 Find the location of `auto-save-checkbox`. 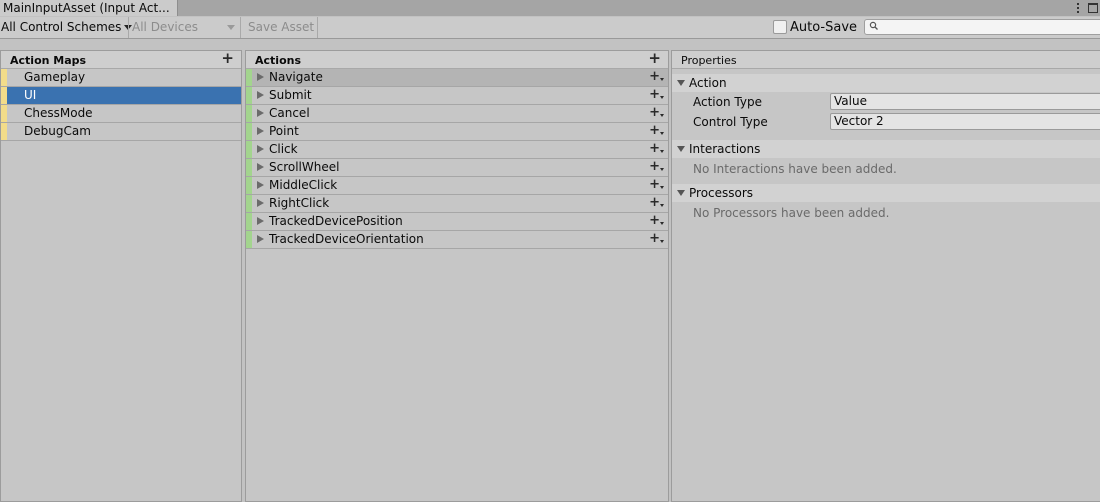

auto-save-checkbox is located at coordinates (780, 27).